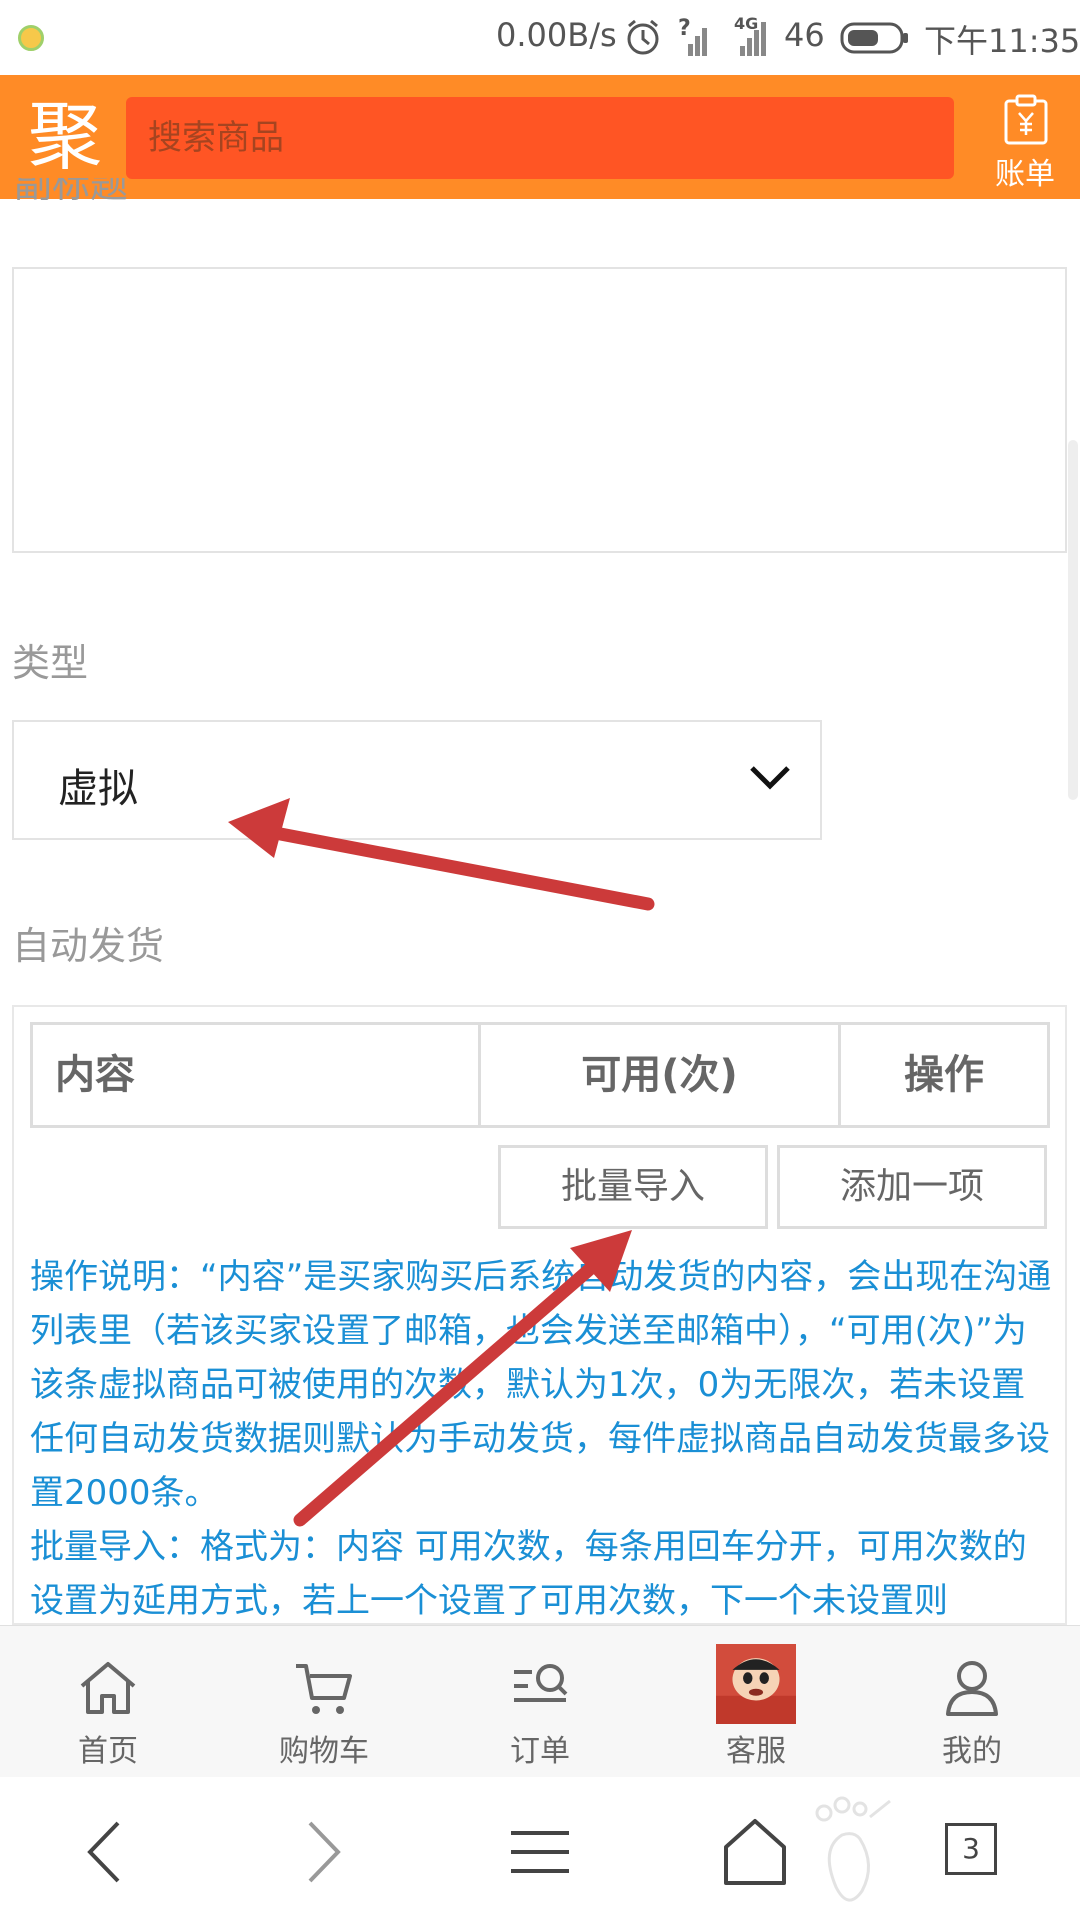 This screenshot has height=1920, width=1080. I want to click on bill-label: 账单, so click(1025, 174).